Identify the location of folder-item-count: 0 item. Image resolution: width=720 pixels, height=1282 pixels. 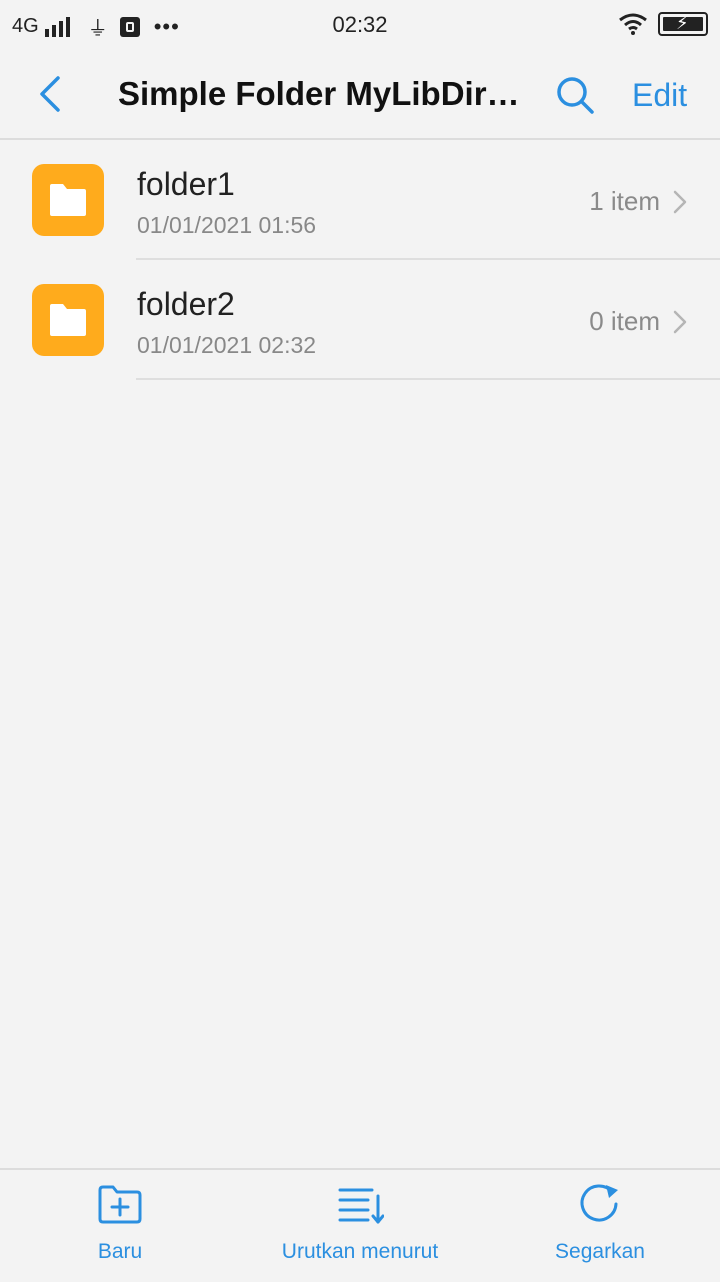
(624, 321).